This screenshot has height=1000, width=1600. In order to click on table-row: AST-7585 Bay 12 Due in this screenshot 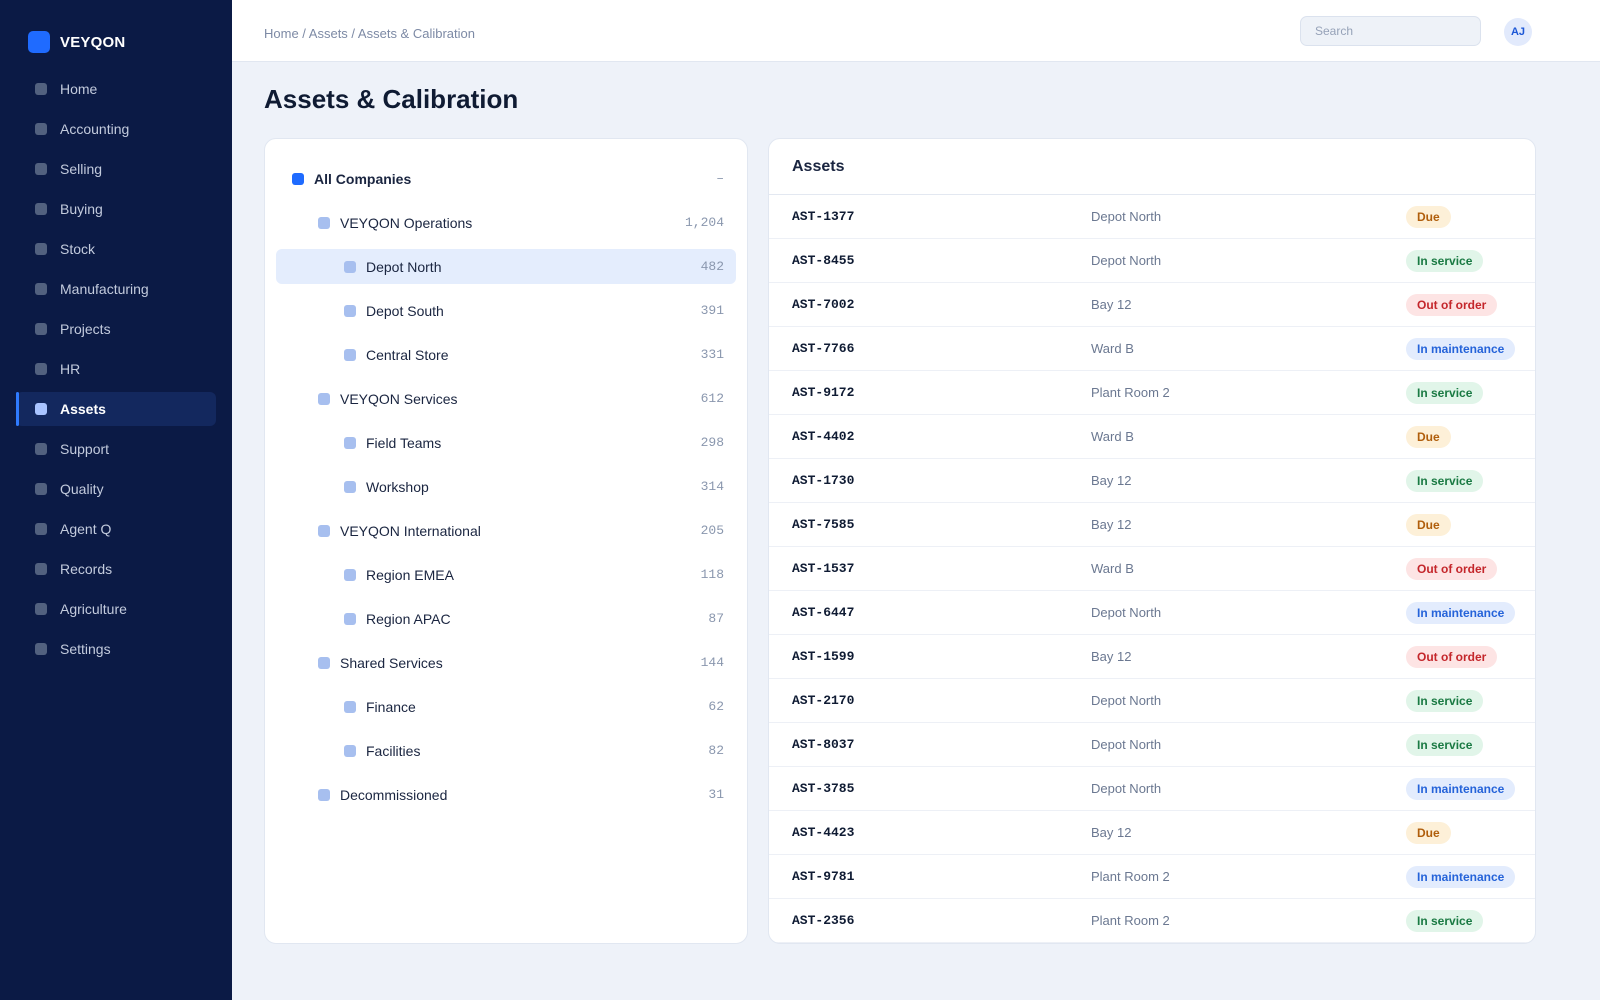, I will do `click(1152, 525)`.